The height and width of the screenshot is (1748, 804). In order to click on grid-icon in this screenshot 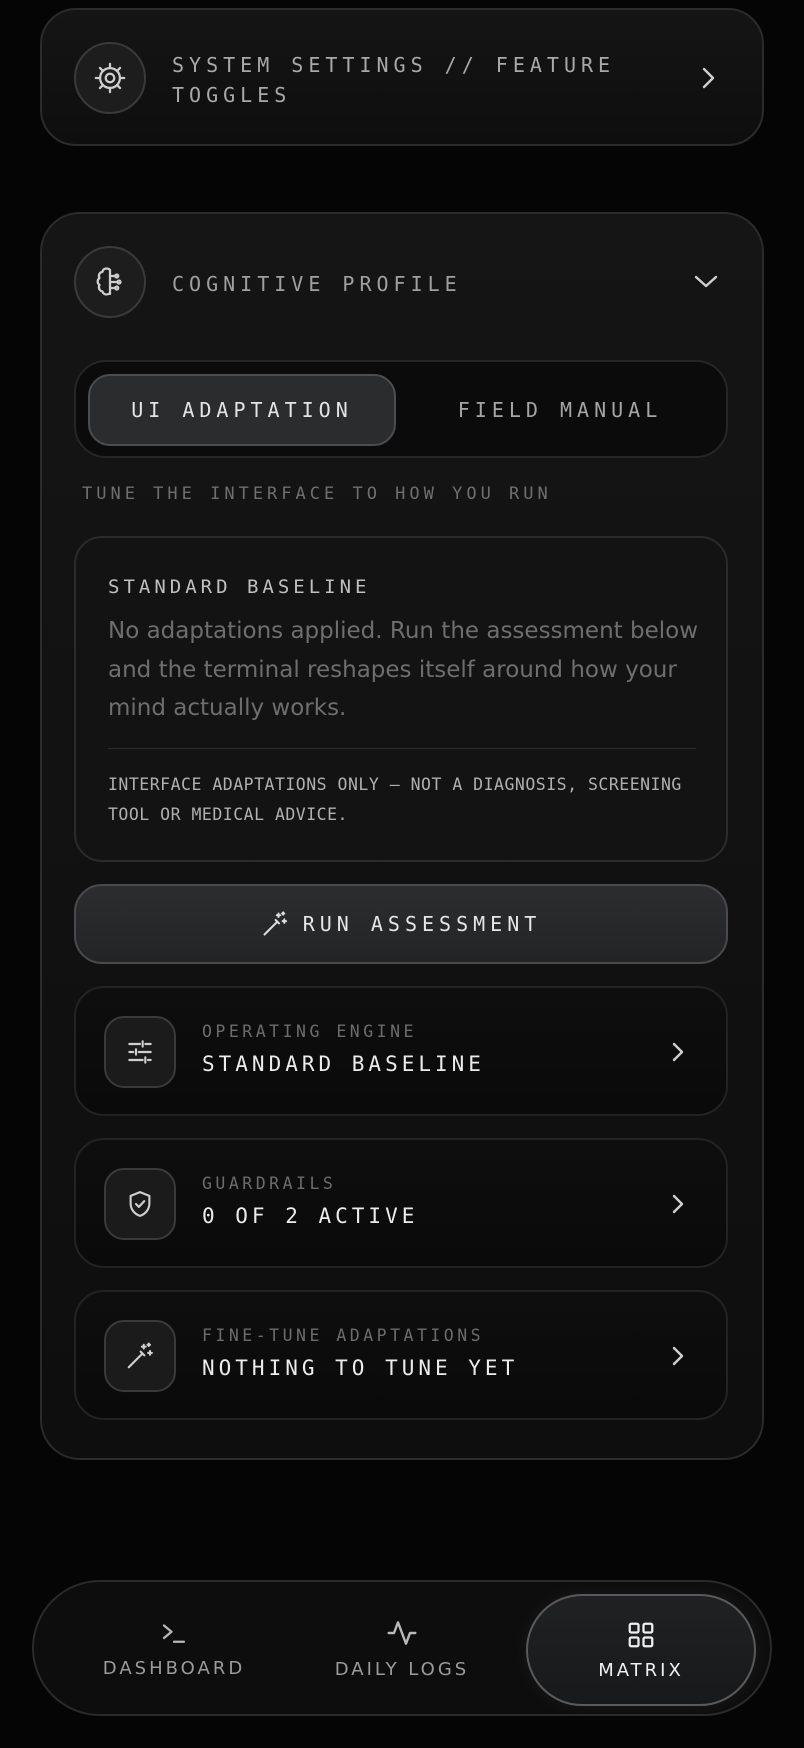, I will do `click(641, 1634)`.